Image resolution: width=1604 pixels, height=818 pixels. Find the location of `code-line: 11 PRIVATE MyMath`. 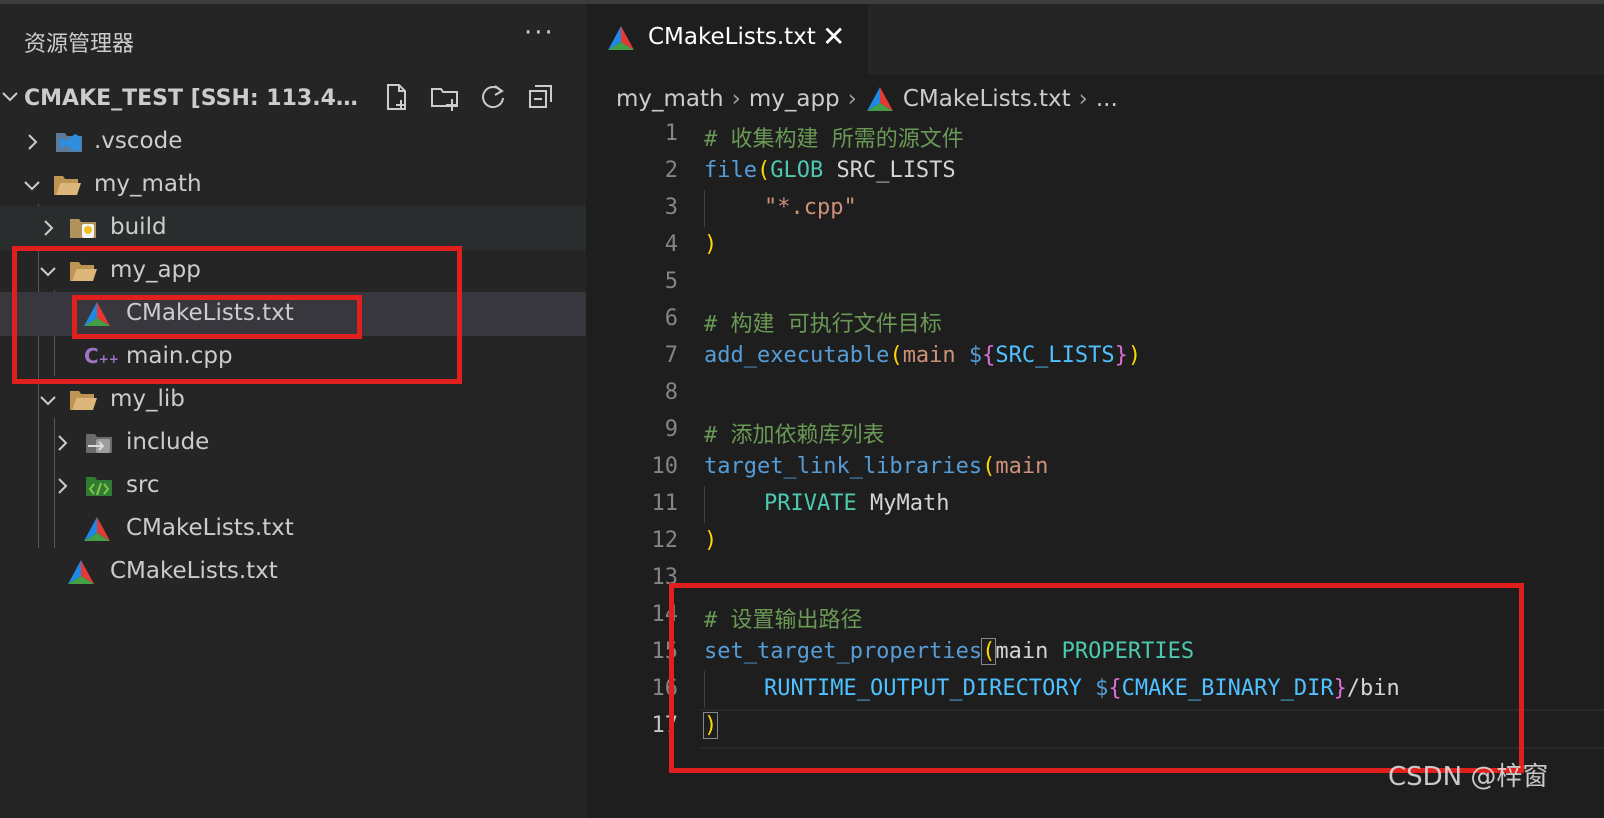

code-line: 11 PRIVATE MyMath is located at coordinates (1095, 504).